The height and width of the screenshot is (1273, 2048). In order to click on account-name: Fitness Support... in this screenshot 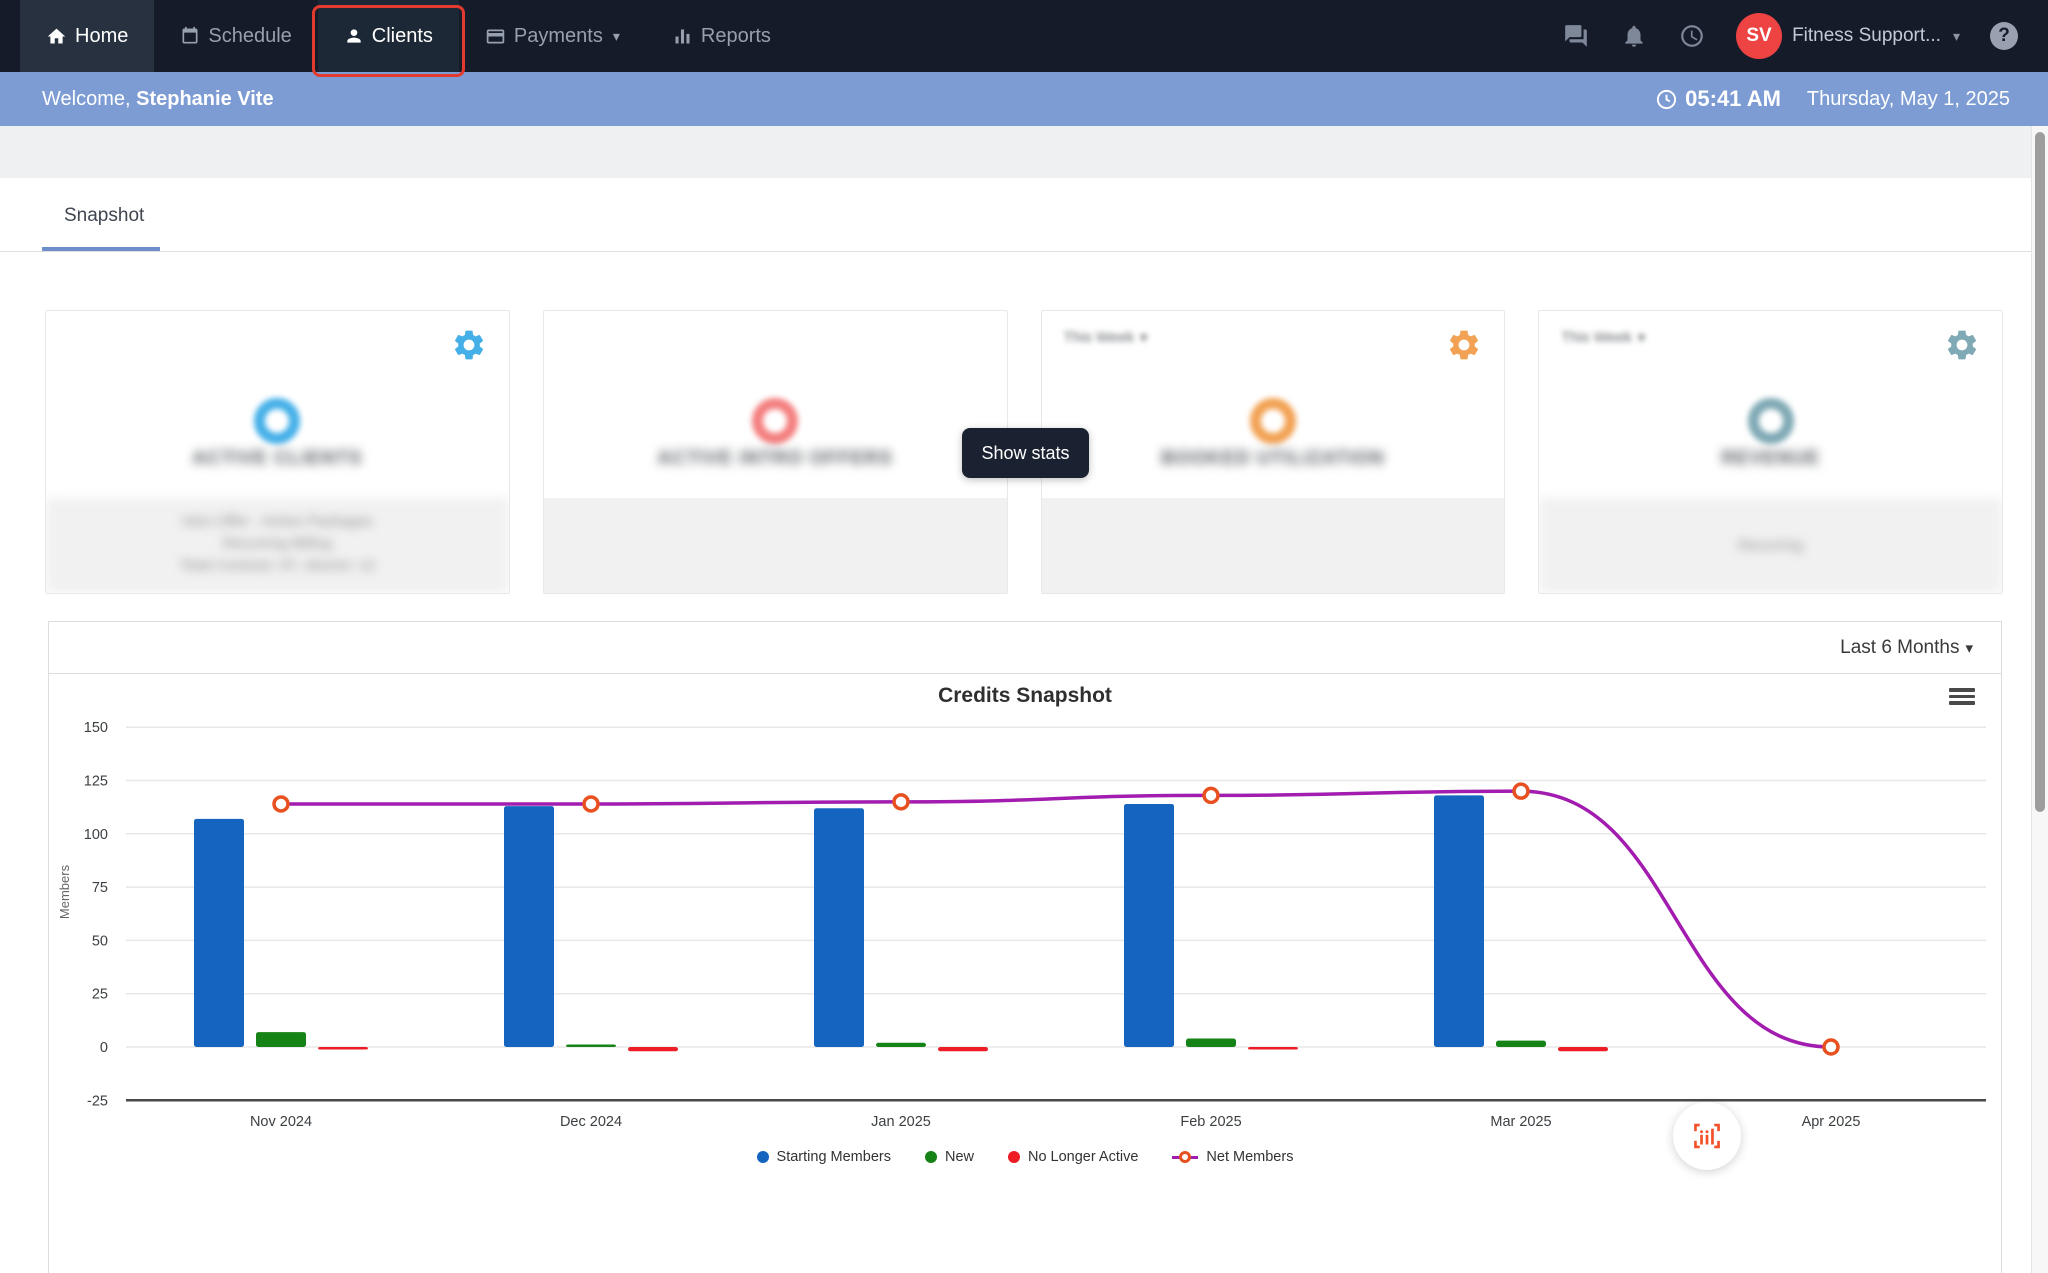, I will do `click(1866, 35)`.